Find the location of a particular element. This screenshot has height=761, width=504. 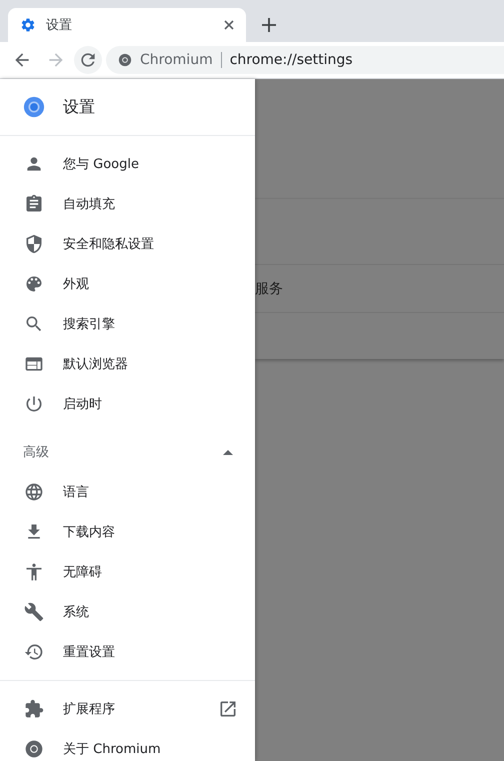

section-title: 高级 is located at coordinates (36, 452).